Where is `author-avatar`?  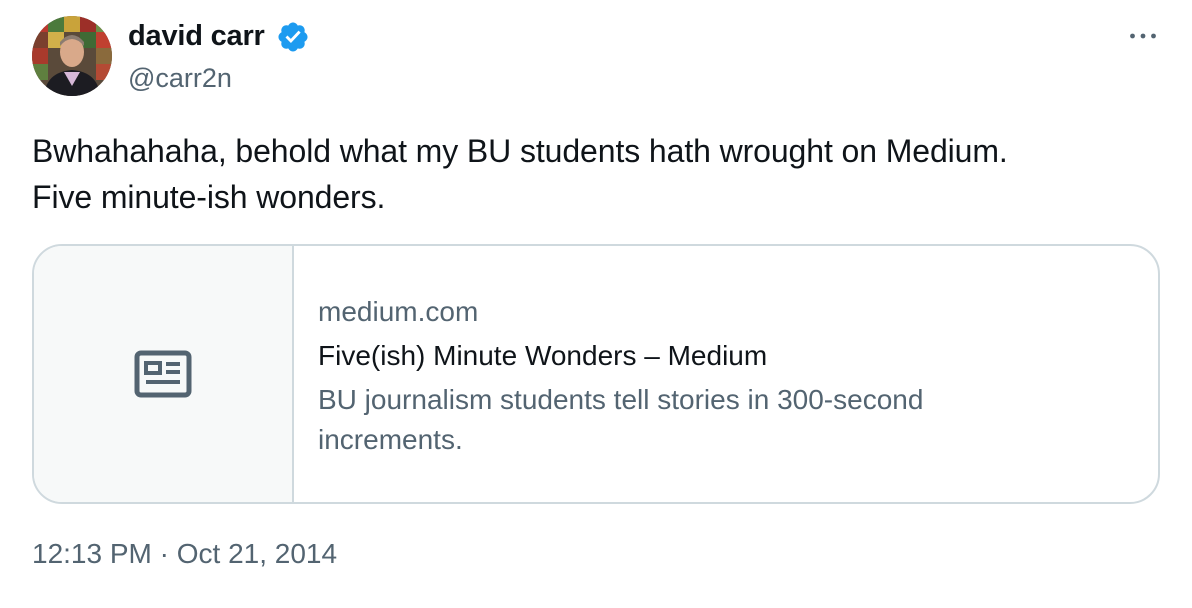 author-avatar is located at coordinates (72, 56).